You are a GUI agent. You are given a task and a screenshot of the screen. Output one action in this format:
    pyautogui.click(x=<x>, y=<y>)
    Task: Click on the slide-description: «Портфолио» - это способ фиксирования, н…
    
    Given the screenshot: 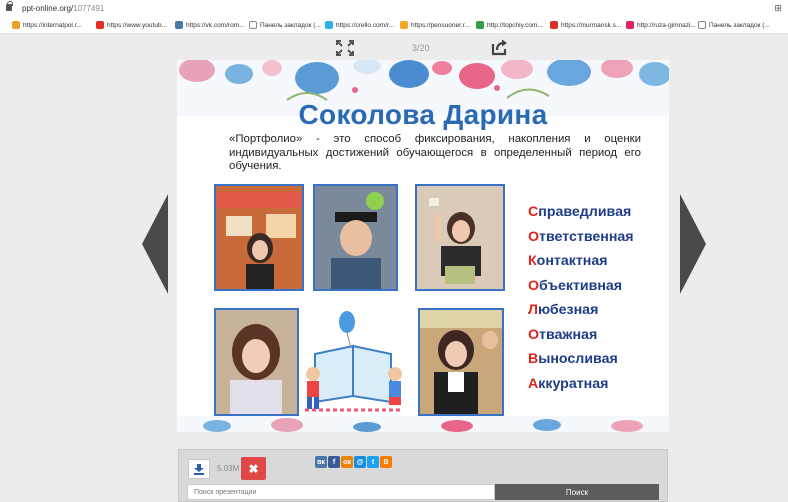 What is the action you would take?
    pyautogui.click(x=435, y=153)
    